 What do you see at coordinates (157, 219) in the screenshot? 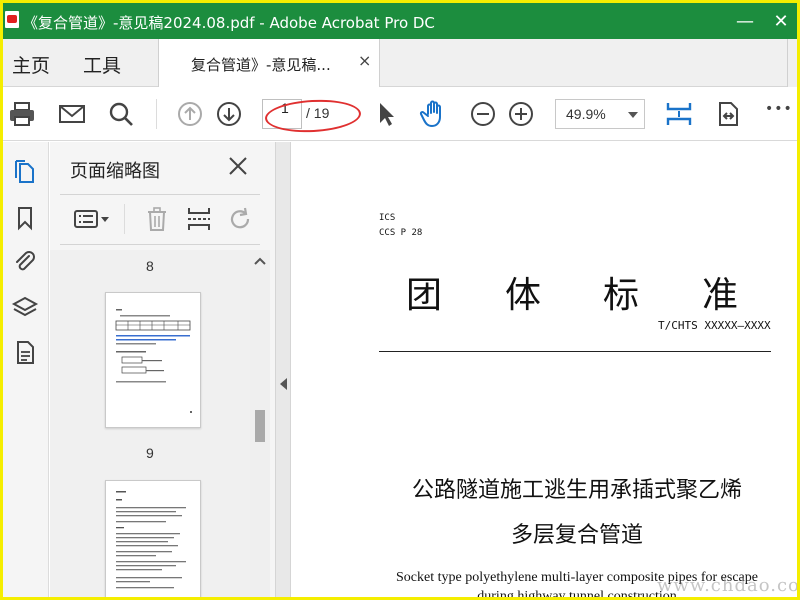
I see `trash-icon` at bounding box center [157, 219].